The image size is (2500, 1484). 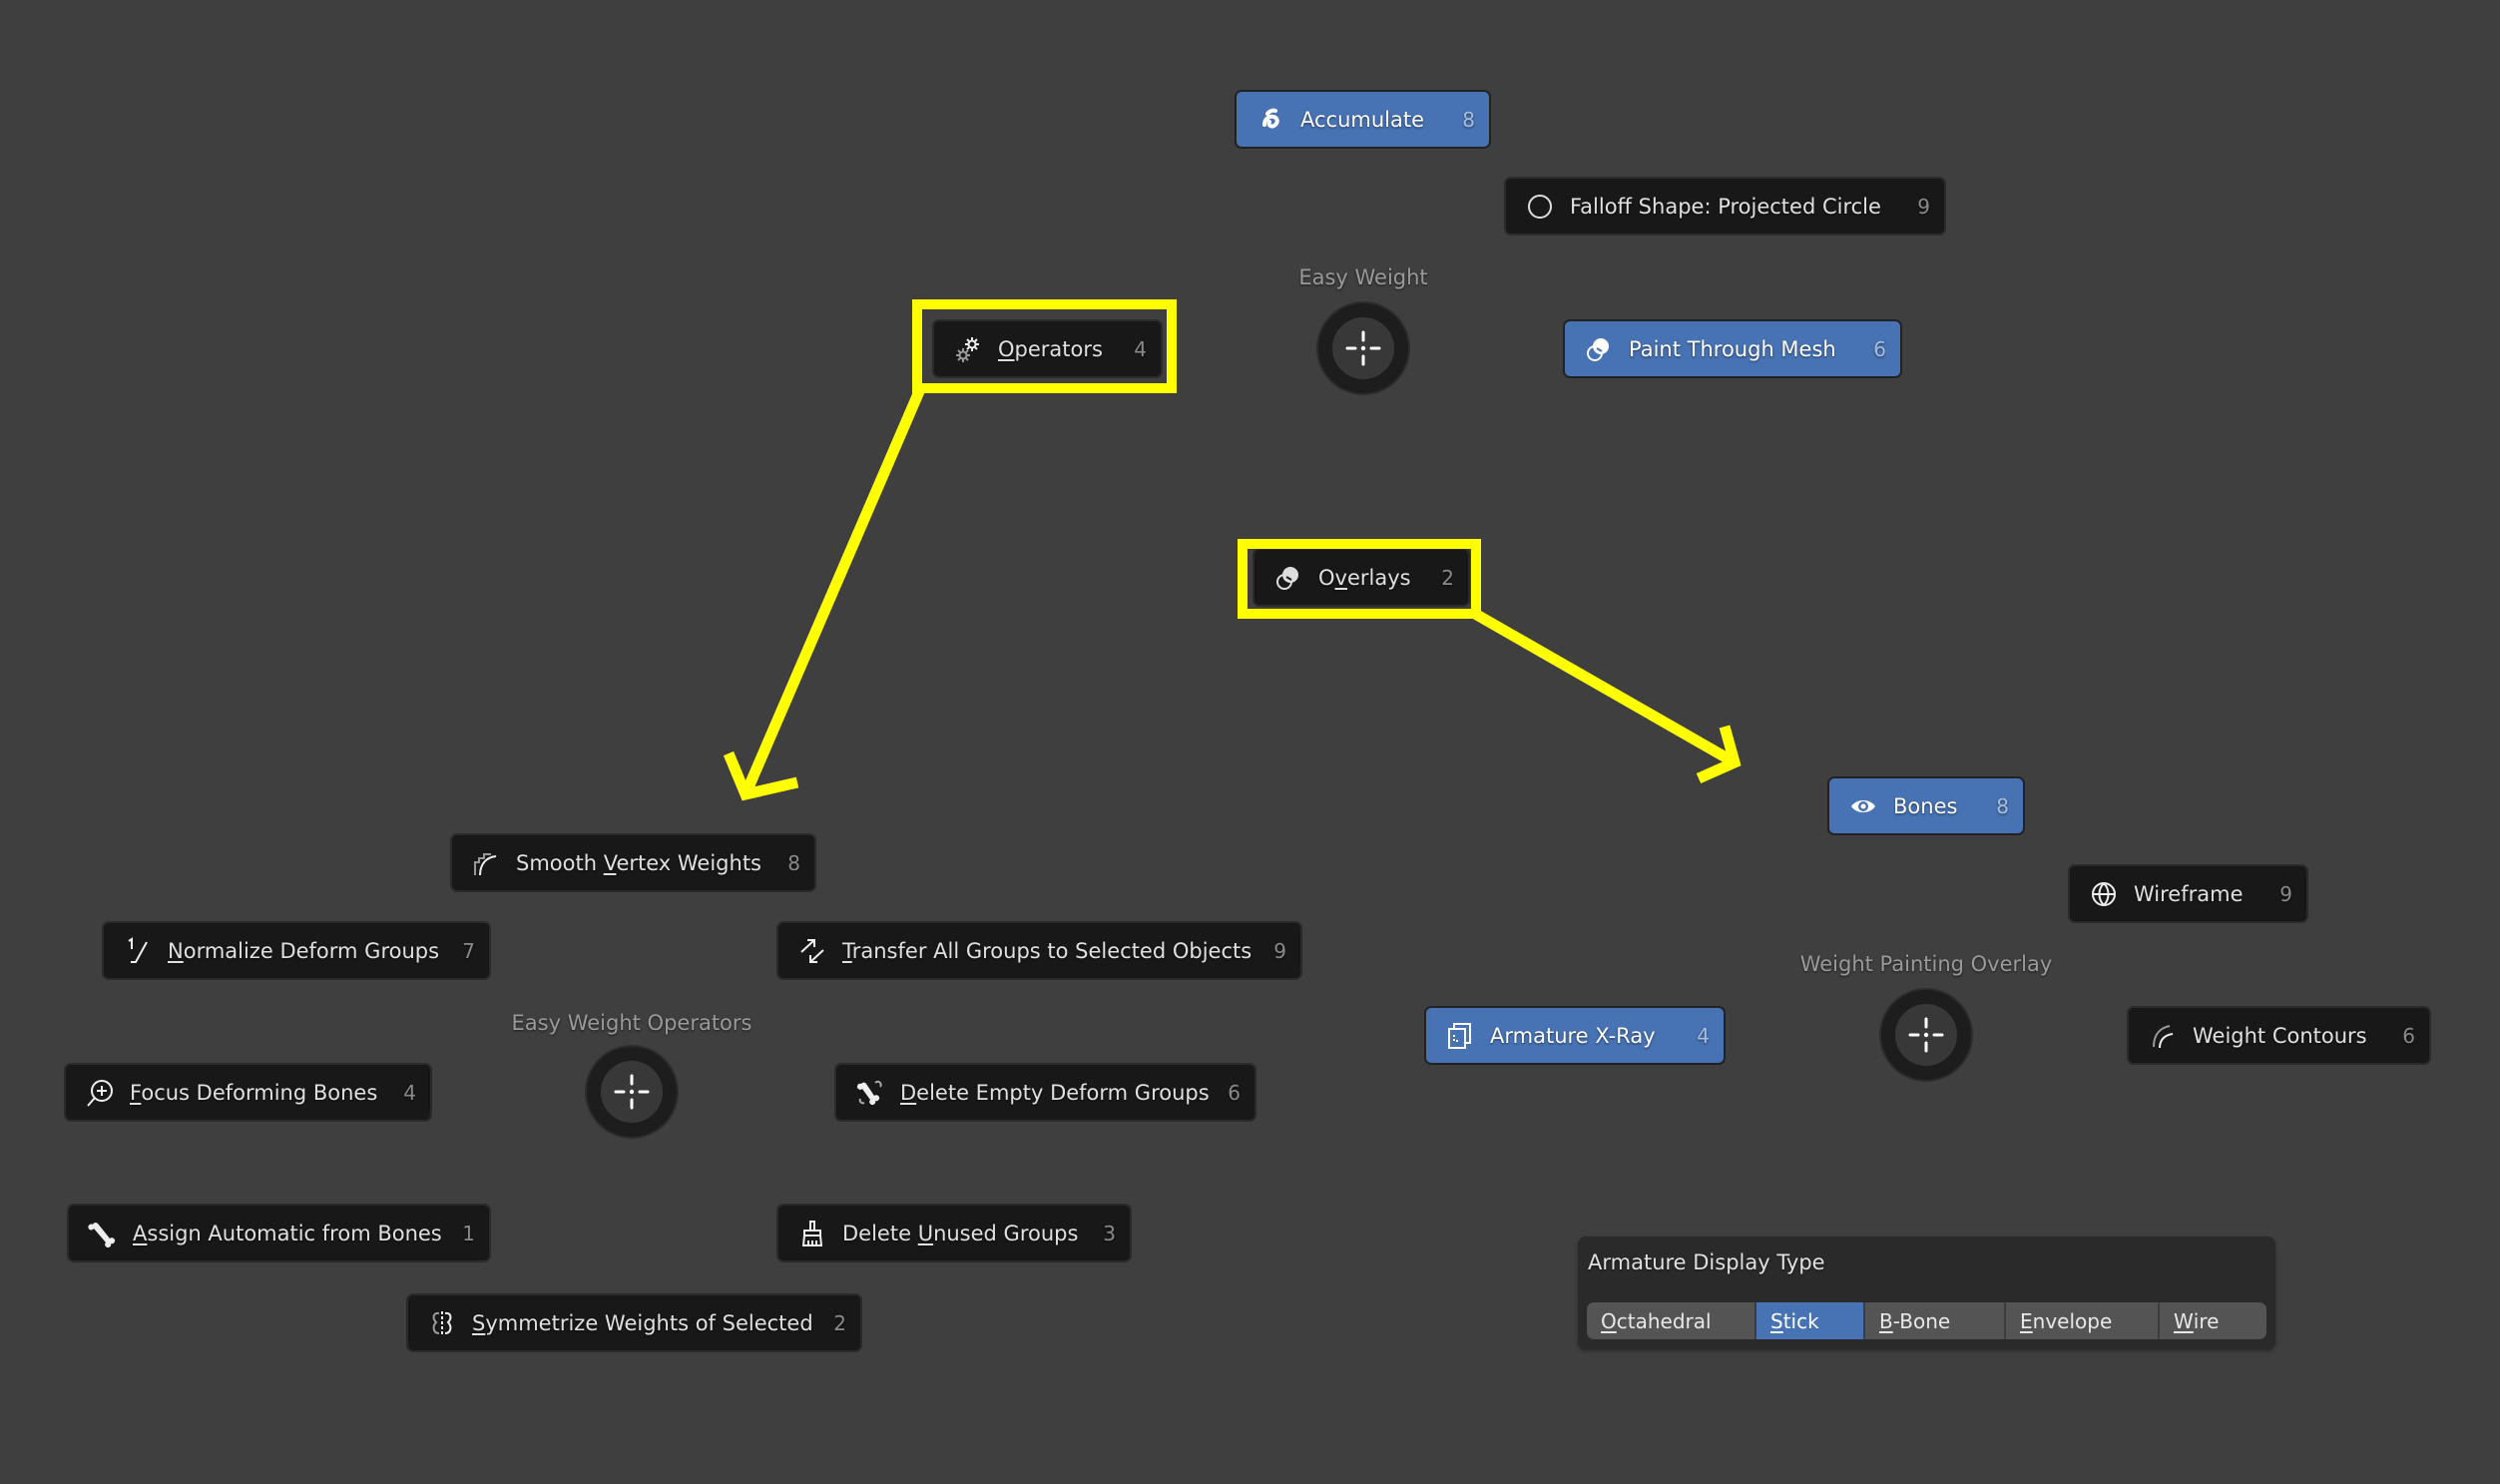 I want to click on pie-item-falloff-shape: Falloff Shape: Projected Circle 9, so click(x=1725, y=206).